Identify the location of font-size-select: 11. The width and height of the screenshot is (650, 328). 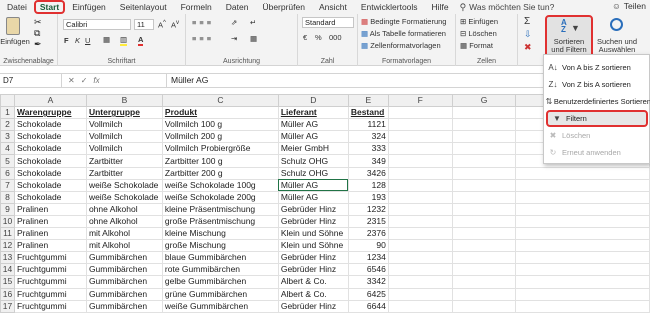
(144, 24).